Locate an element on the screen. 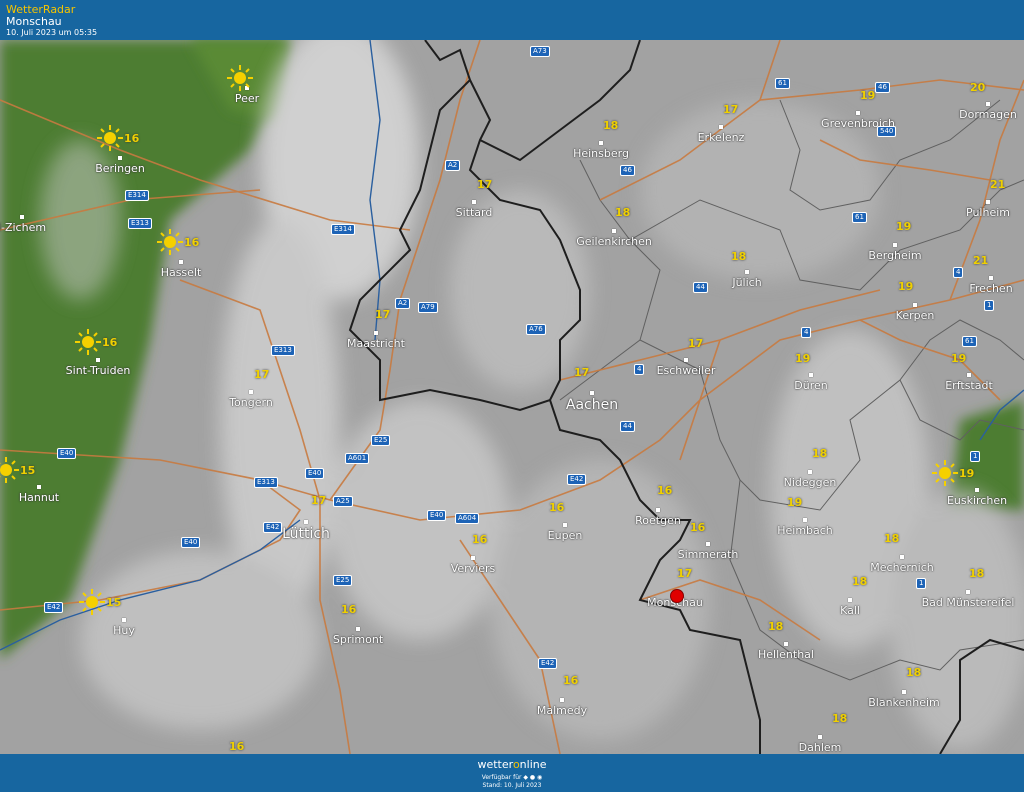 The image size is (1024, 792). city-label-eupen: Eupen is located at coordinates (565, 535).